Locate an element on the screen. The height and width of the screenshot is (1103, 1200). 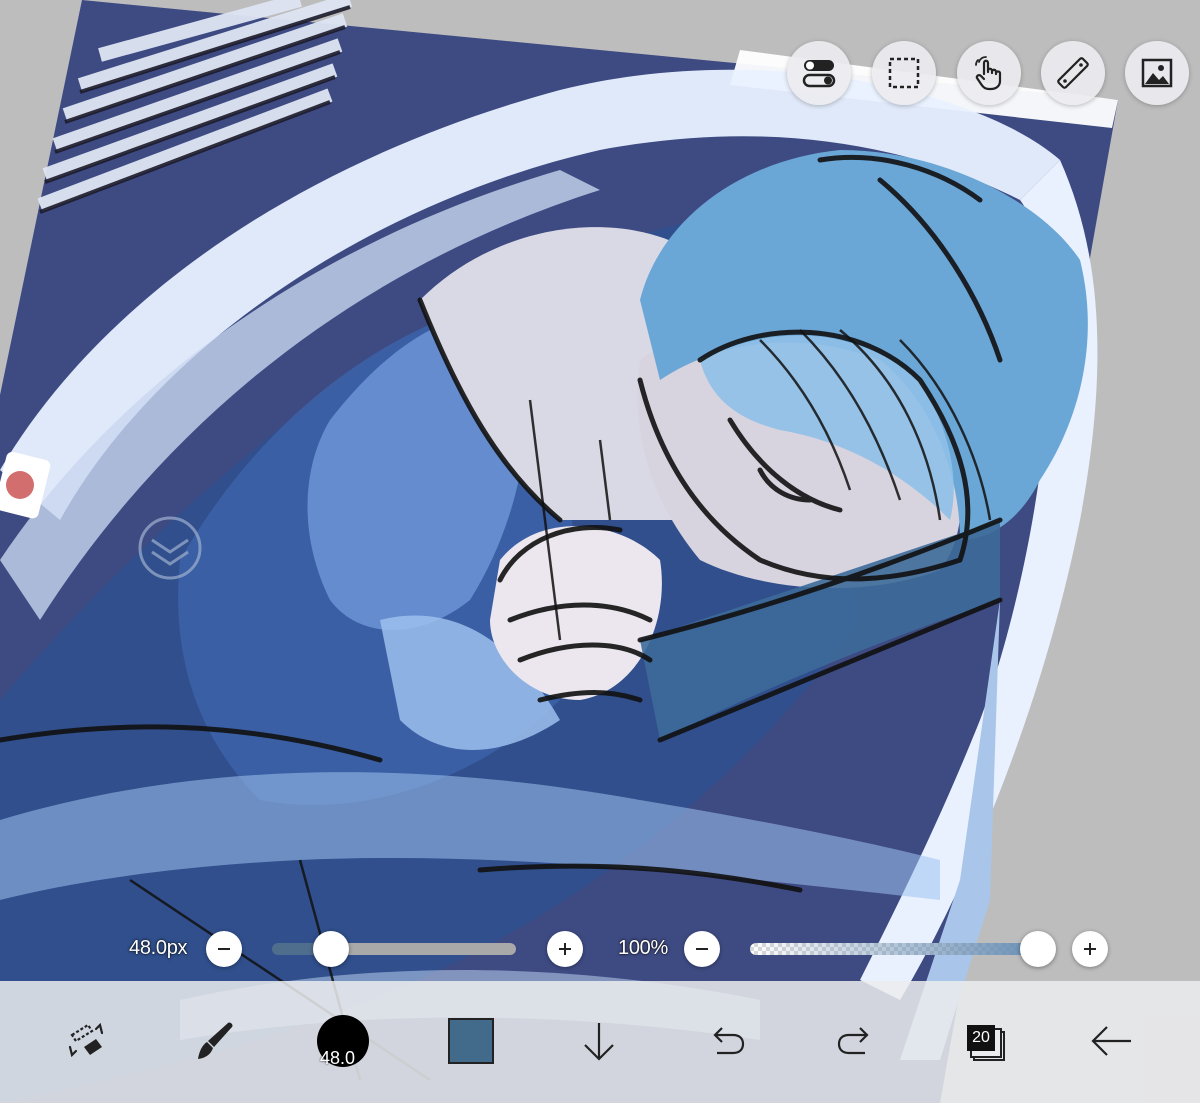
color-swatch is located at coordinates (471, 1041).